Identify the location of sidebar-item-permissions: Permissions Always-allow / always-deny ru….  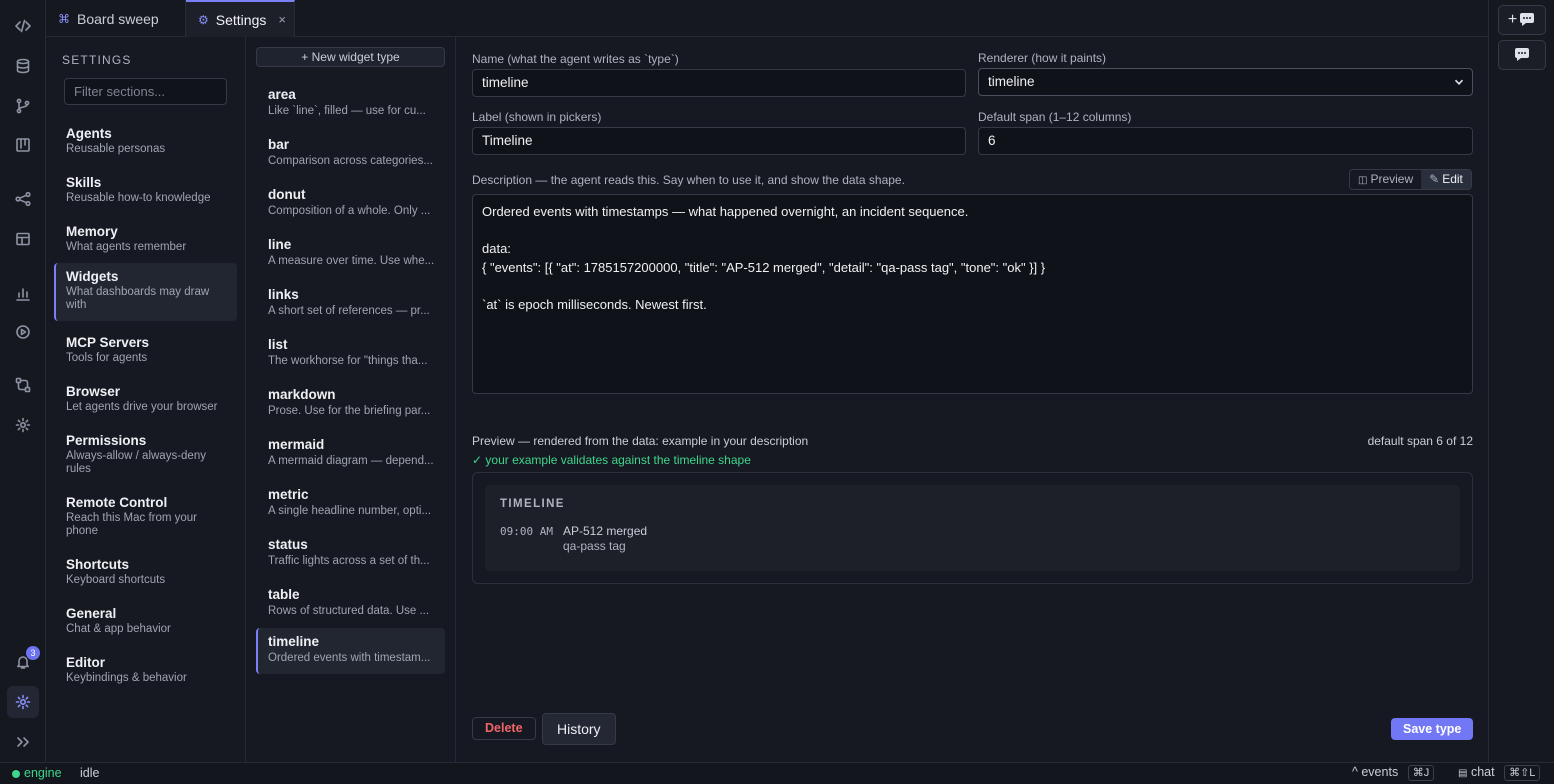
(145, 454).